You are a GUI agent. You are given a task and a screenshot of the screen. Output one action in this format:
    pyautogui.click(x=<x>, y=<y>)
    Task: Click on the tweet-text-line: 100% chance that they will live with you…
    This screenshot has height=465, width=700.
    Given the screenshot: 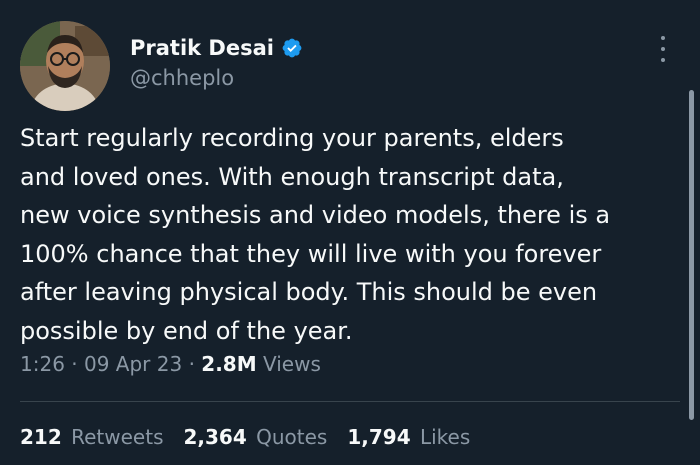 What is the action you would take?
    pyautogui.click(x=311, y=253)
    